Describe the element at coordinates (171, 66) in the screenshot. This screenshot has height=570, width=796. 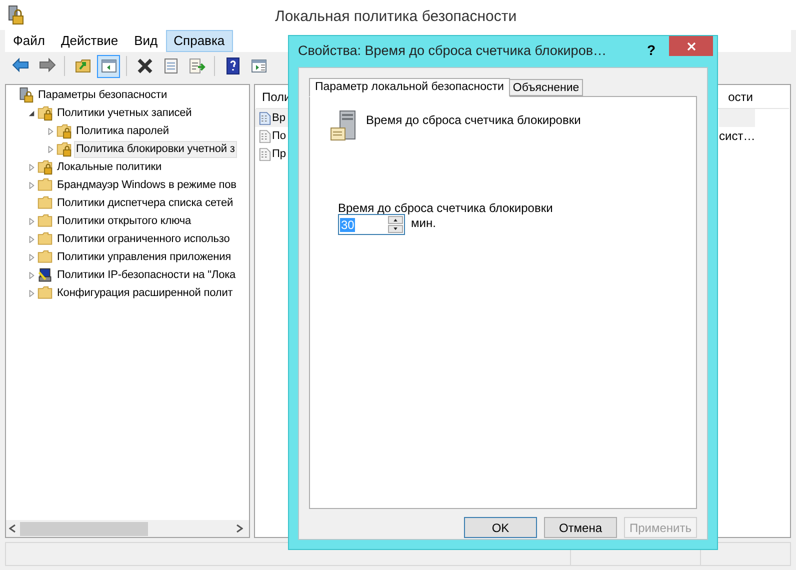
I see `document-icon` at that location.